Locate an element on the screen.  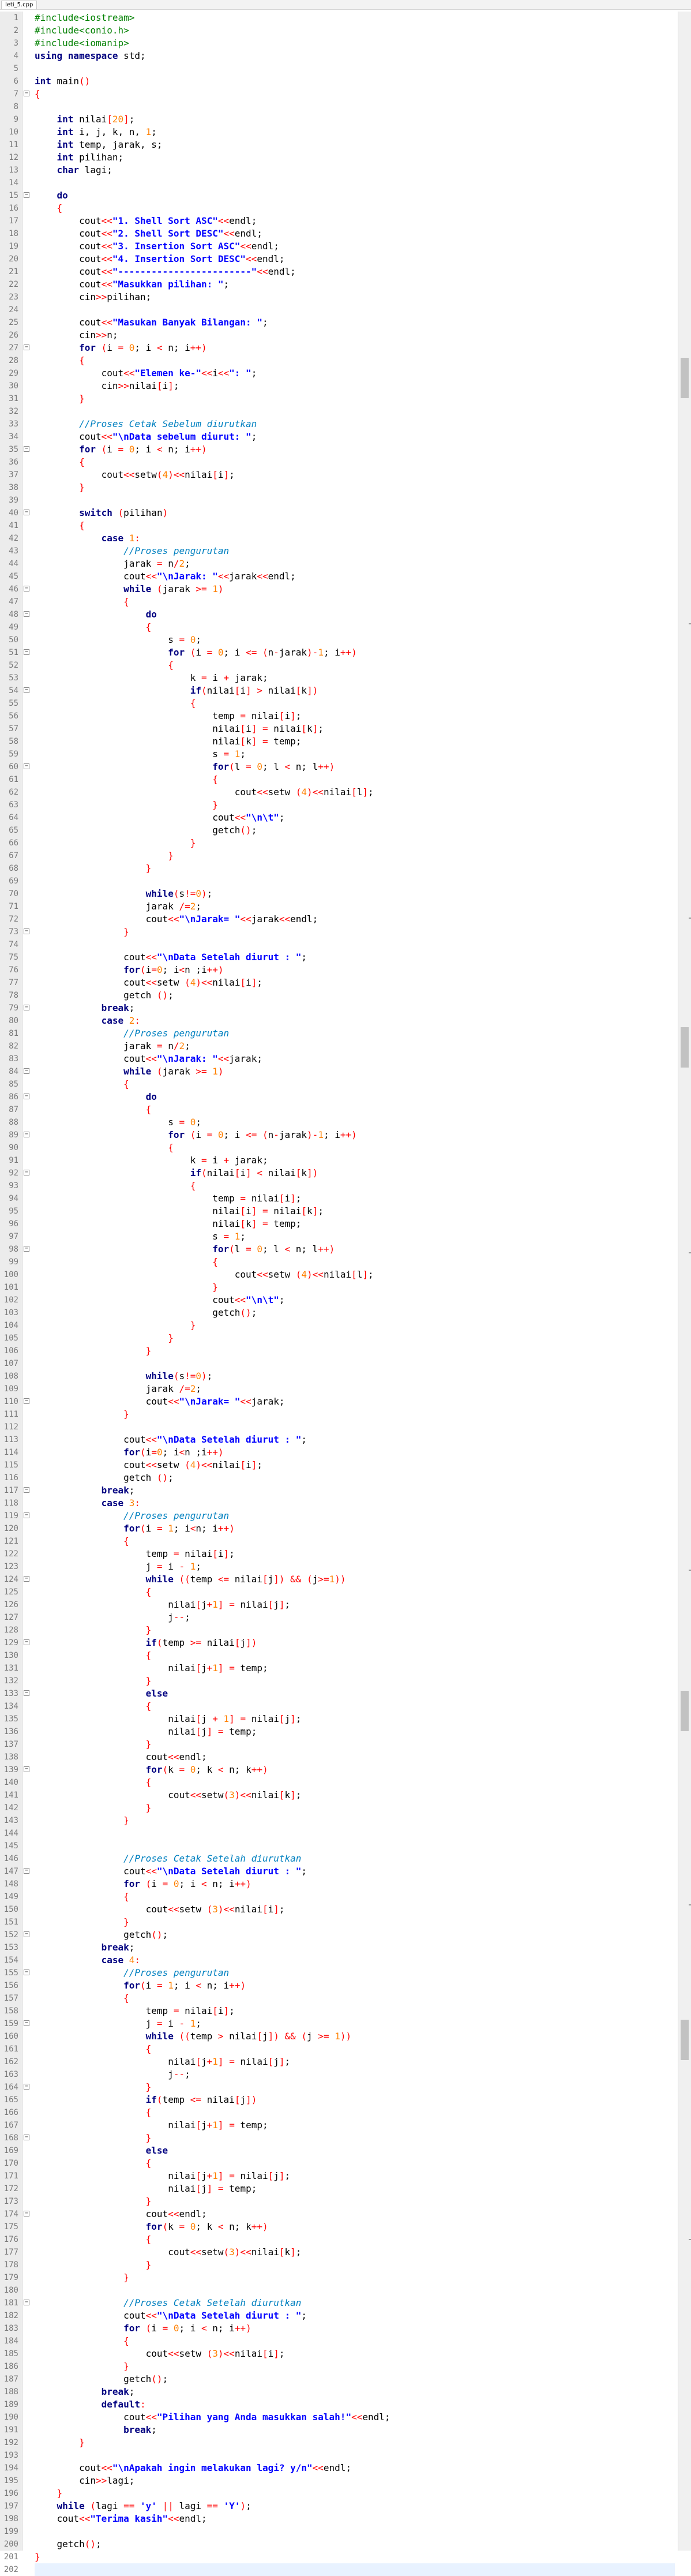
code-line: 103 getch(); is located at coordinates (339, 1312).